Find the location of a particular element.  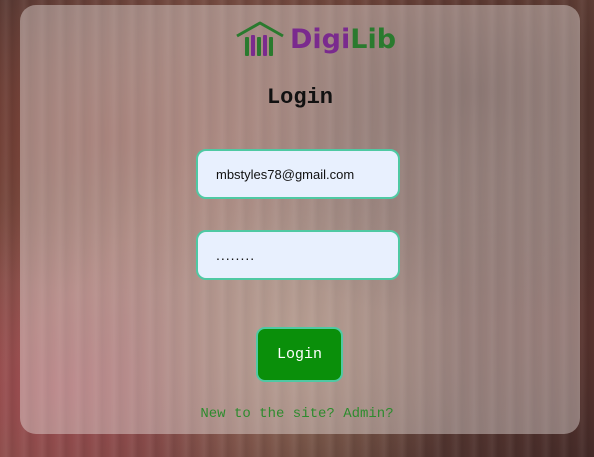

login-button: Login is located at coordinates (299, 354).